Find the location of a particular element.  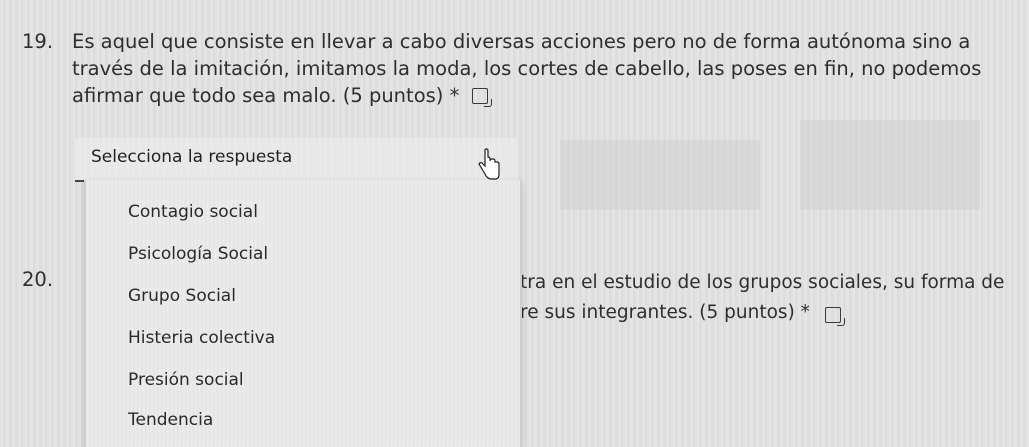

dropdown-option: Presión social is located at coordinates (186, 380).